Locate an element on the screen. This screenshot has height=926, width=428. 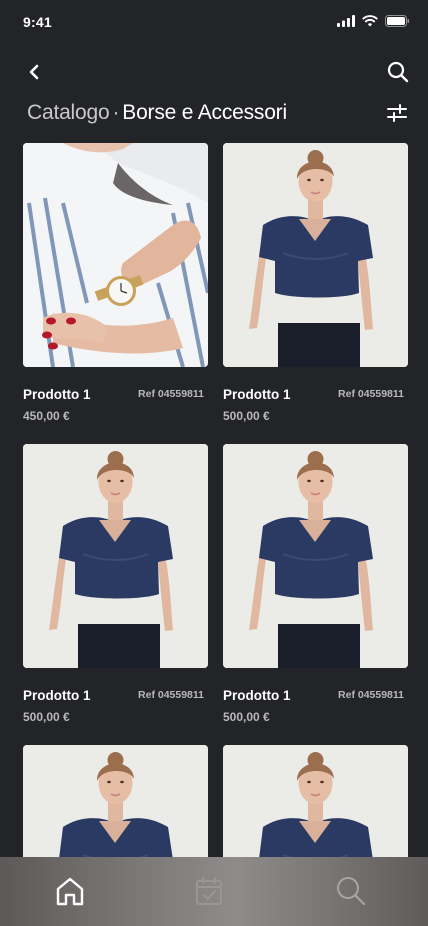
breadcrumb-category: Catalogo is located at coordinates (68, 112).